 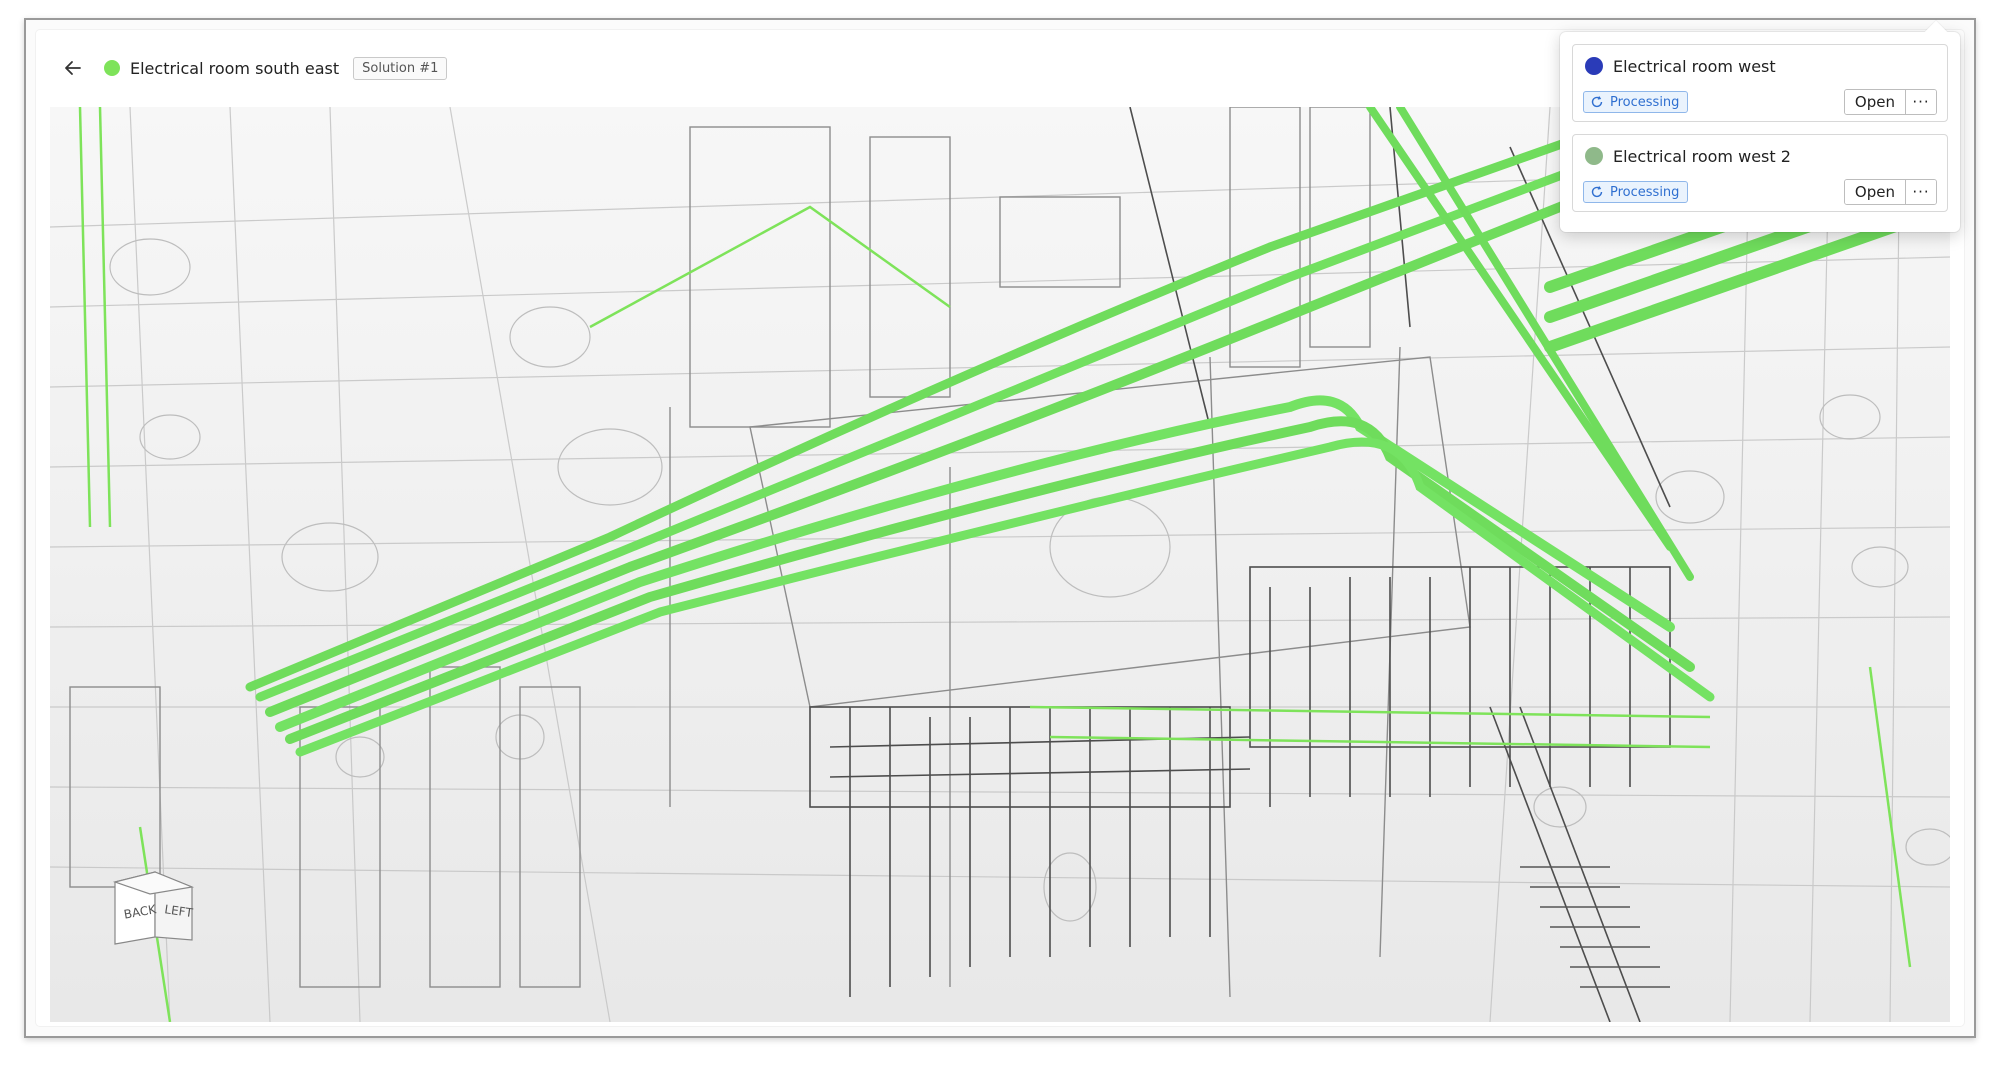 What do you see at coordinates (1694, 66) in the screenshot?
I see `solution-name: Electrical room west` at bounding box center [1694, 66].